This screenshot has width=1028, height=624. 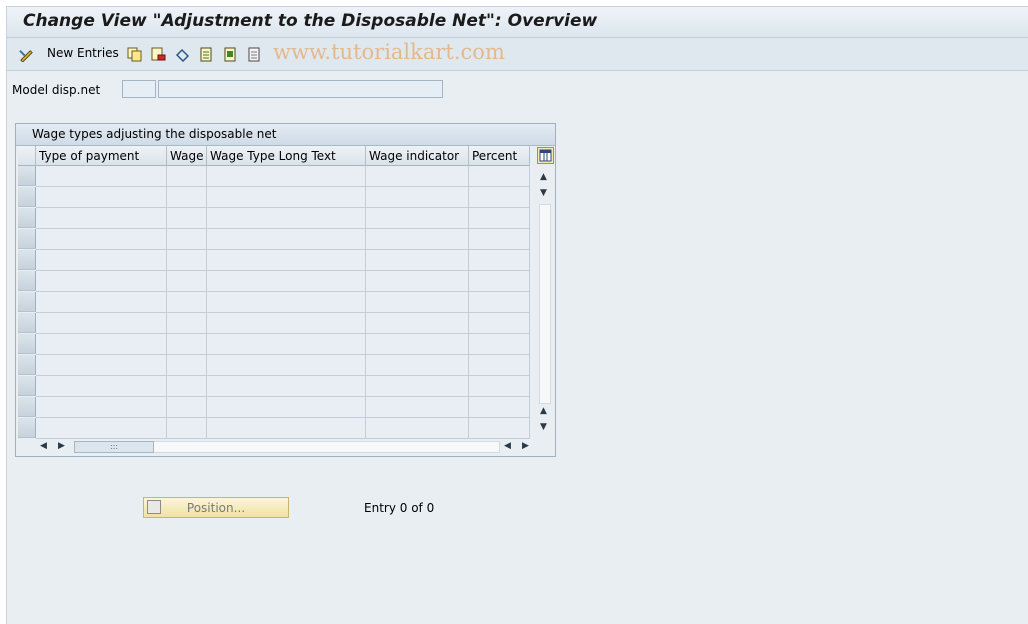 I want to click on column-header-wage-type-long-text: Wage Type Long Text, so click(x=286, y=156).